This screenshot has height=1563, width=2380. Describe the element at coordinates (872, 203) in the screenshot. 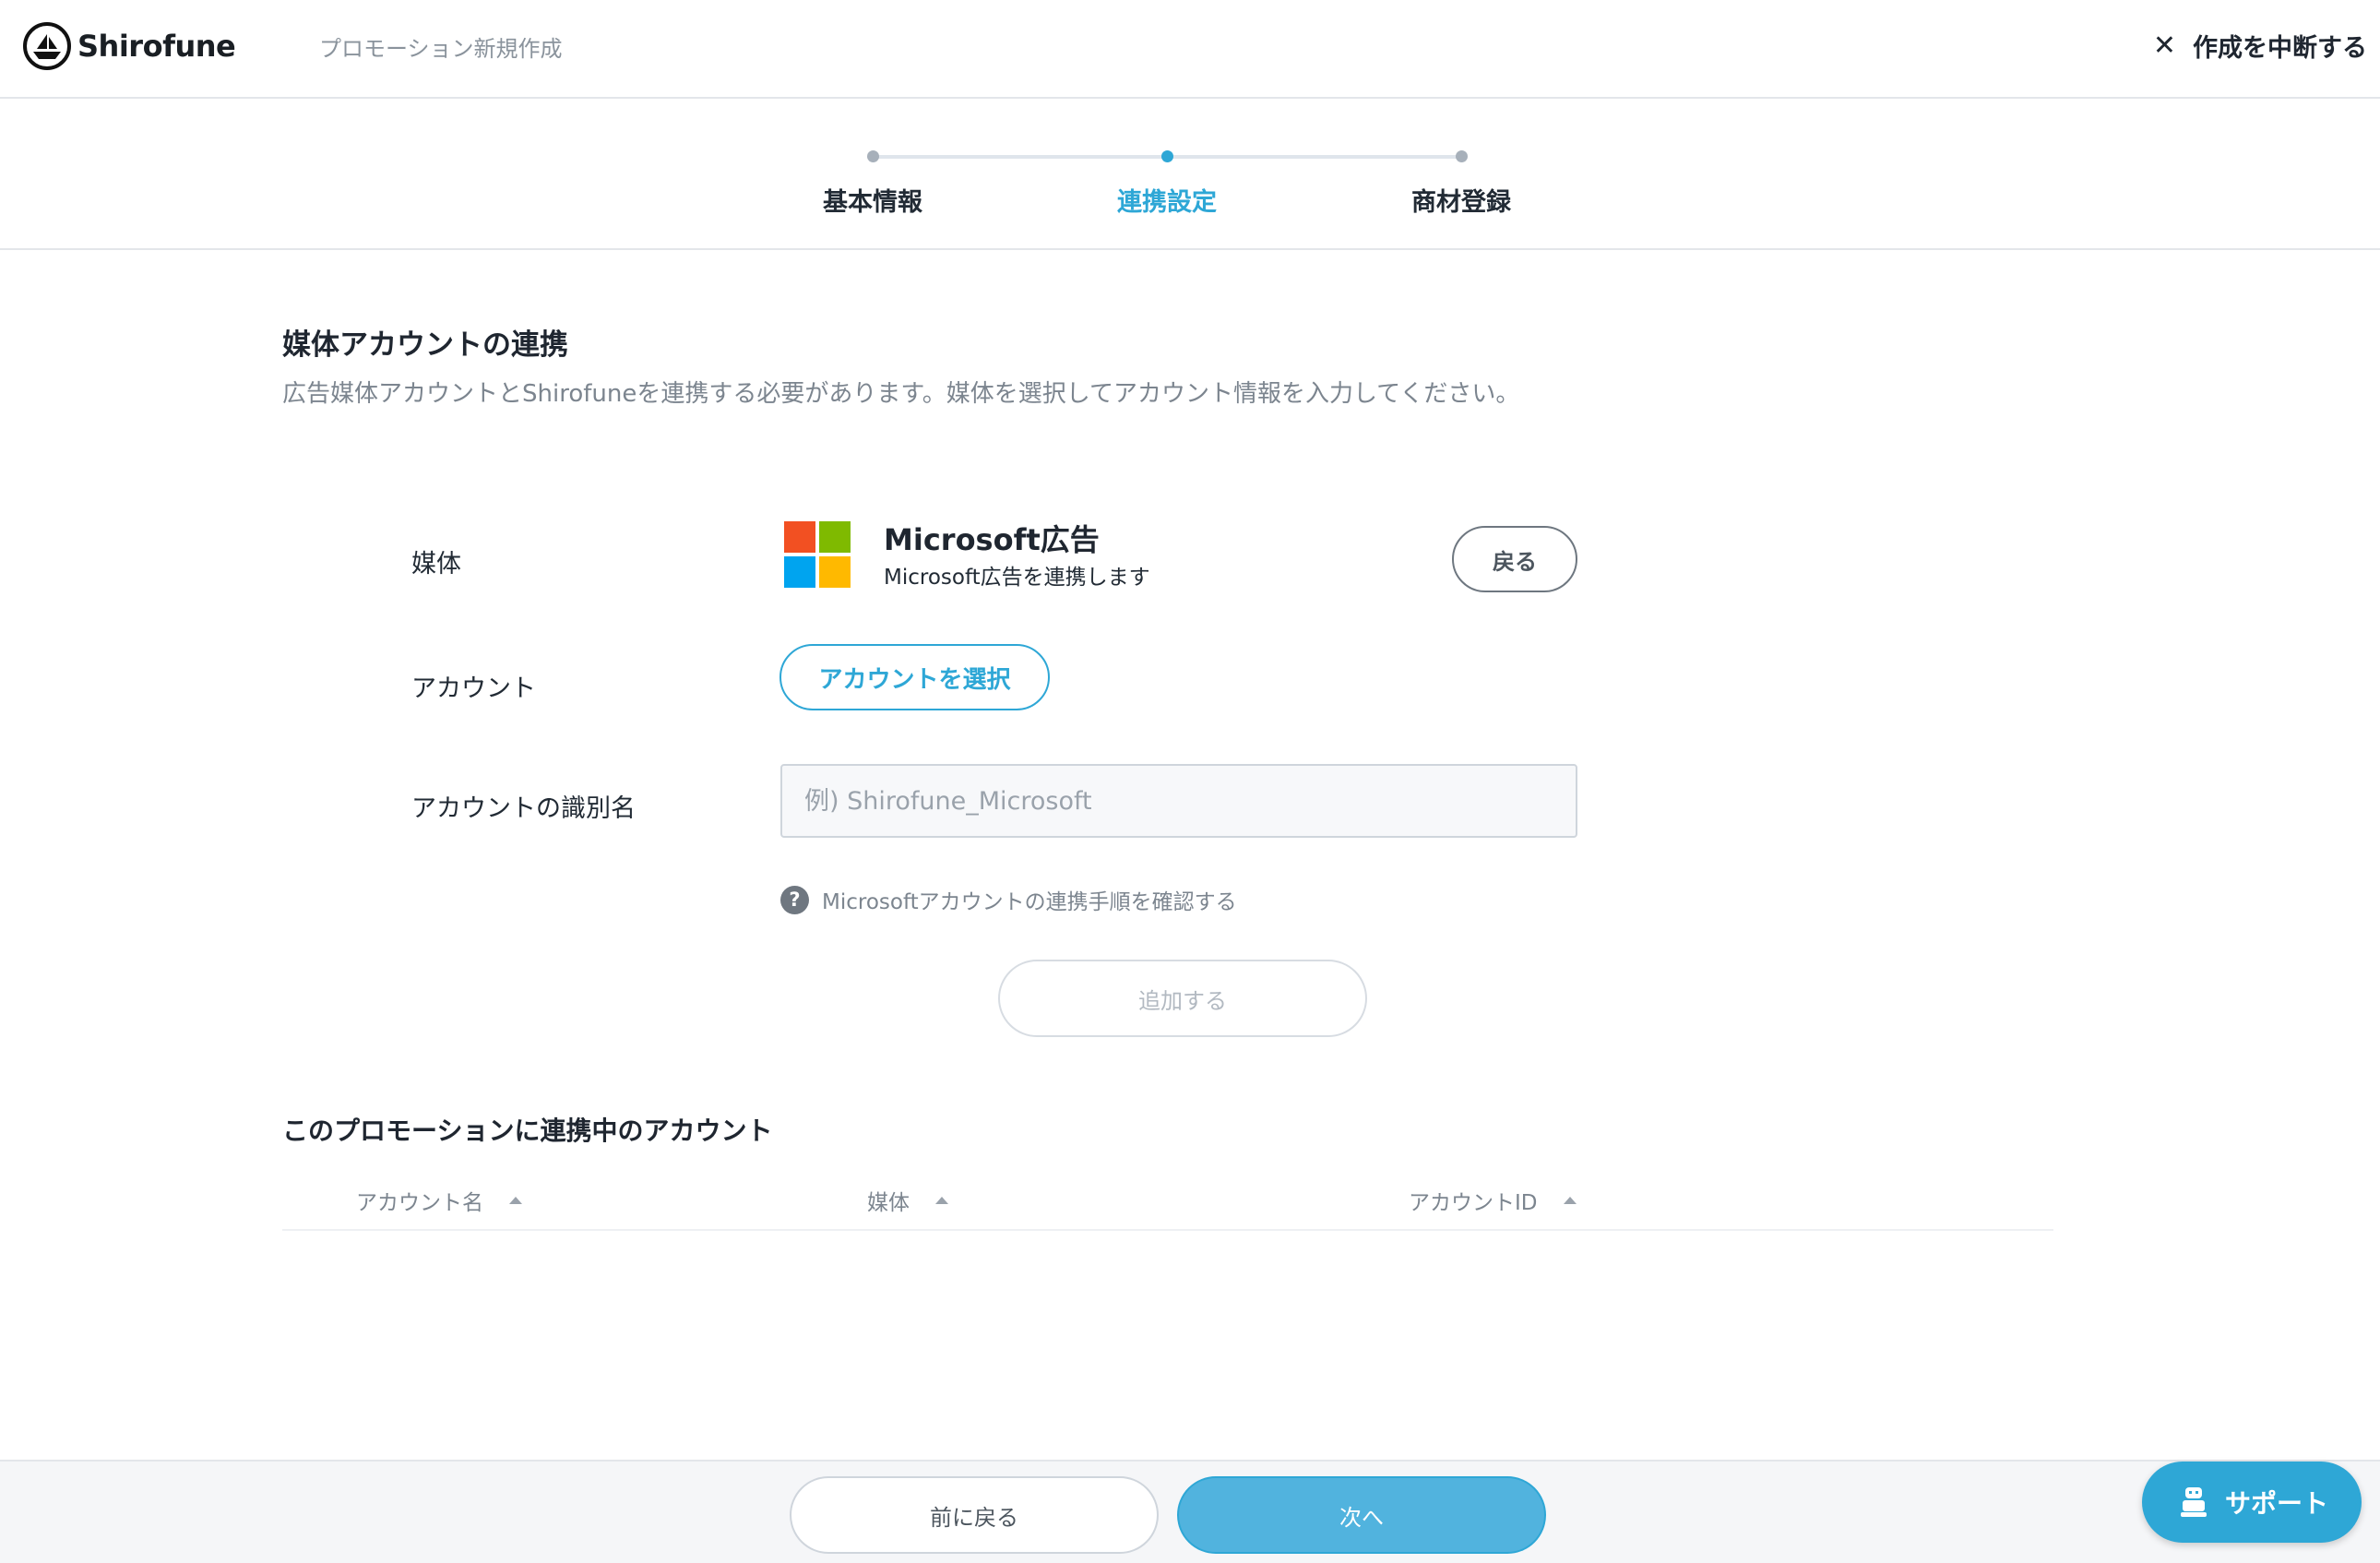

I see `step-label-basic-info: 基本情報` at that location.